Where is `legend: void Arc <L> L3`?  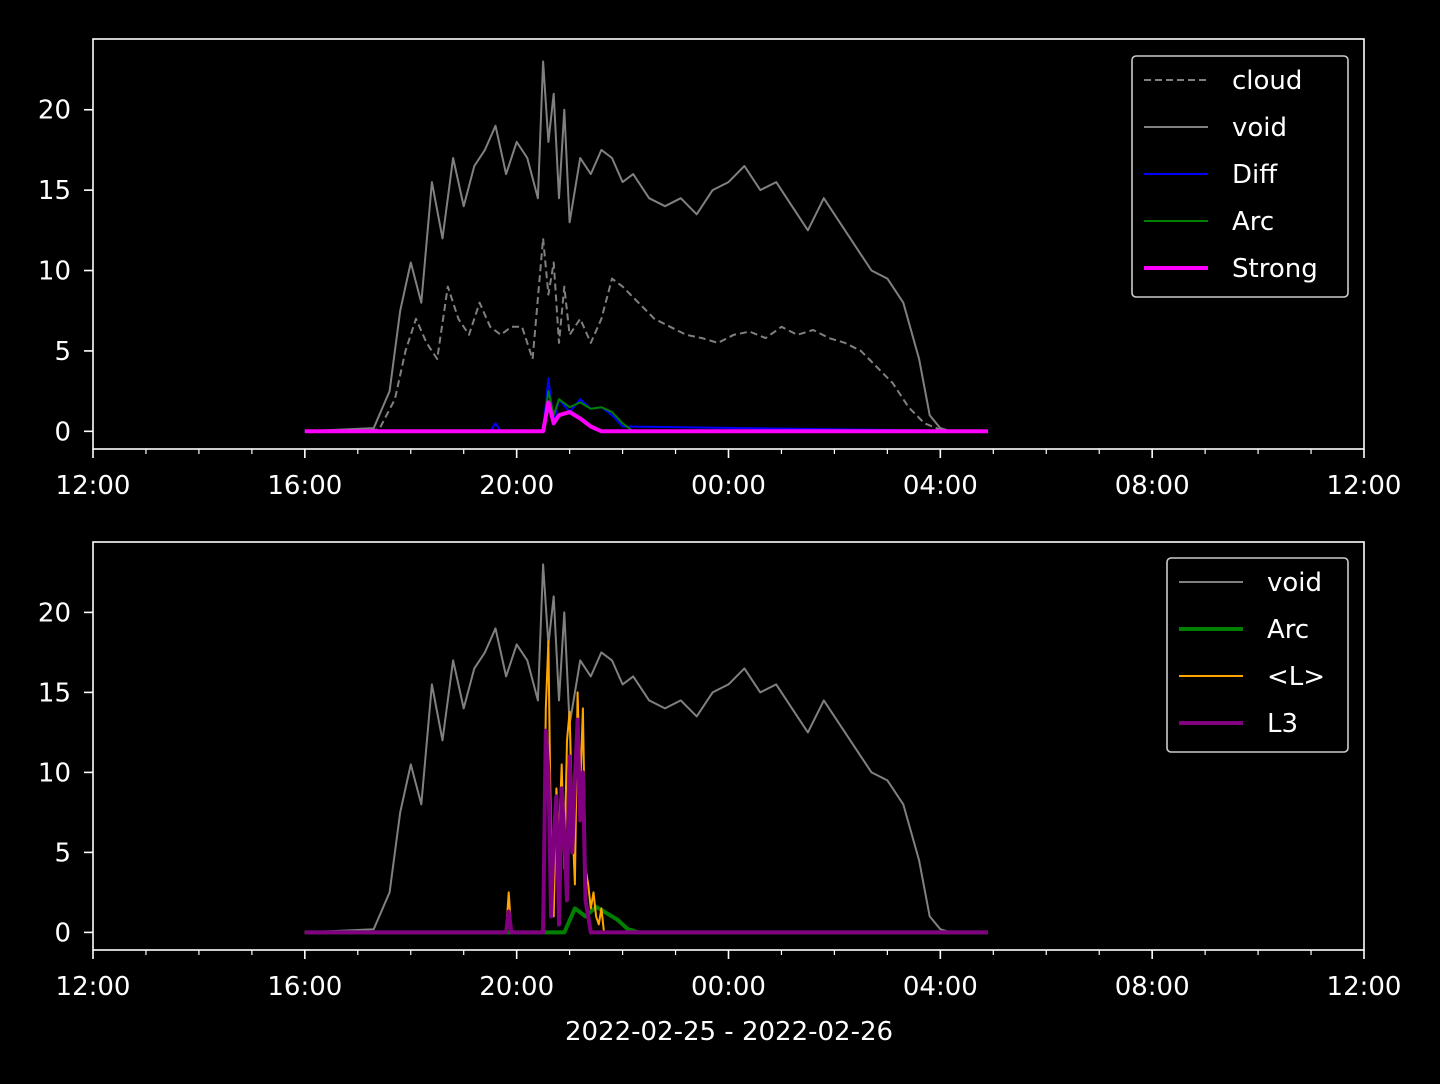 legend: void Arc <L> L3 is located at coordinates (1257, 655).